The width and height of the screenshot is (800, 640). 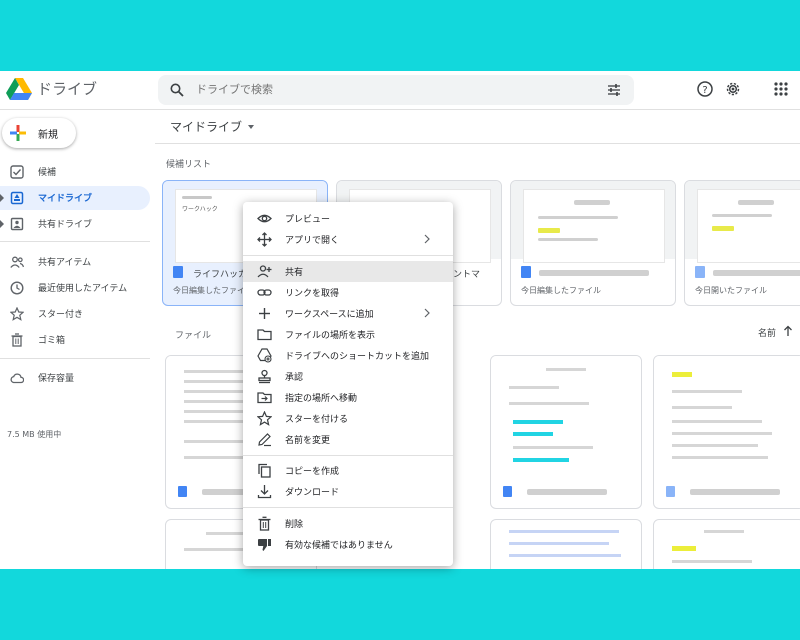 What do you see at coordinates (733, 89) in the screenshot?
I see `settings-gear-icon` at bounding box center [733, 89].